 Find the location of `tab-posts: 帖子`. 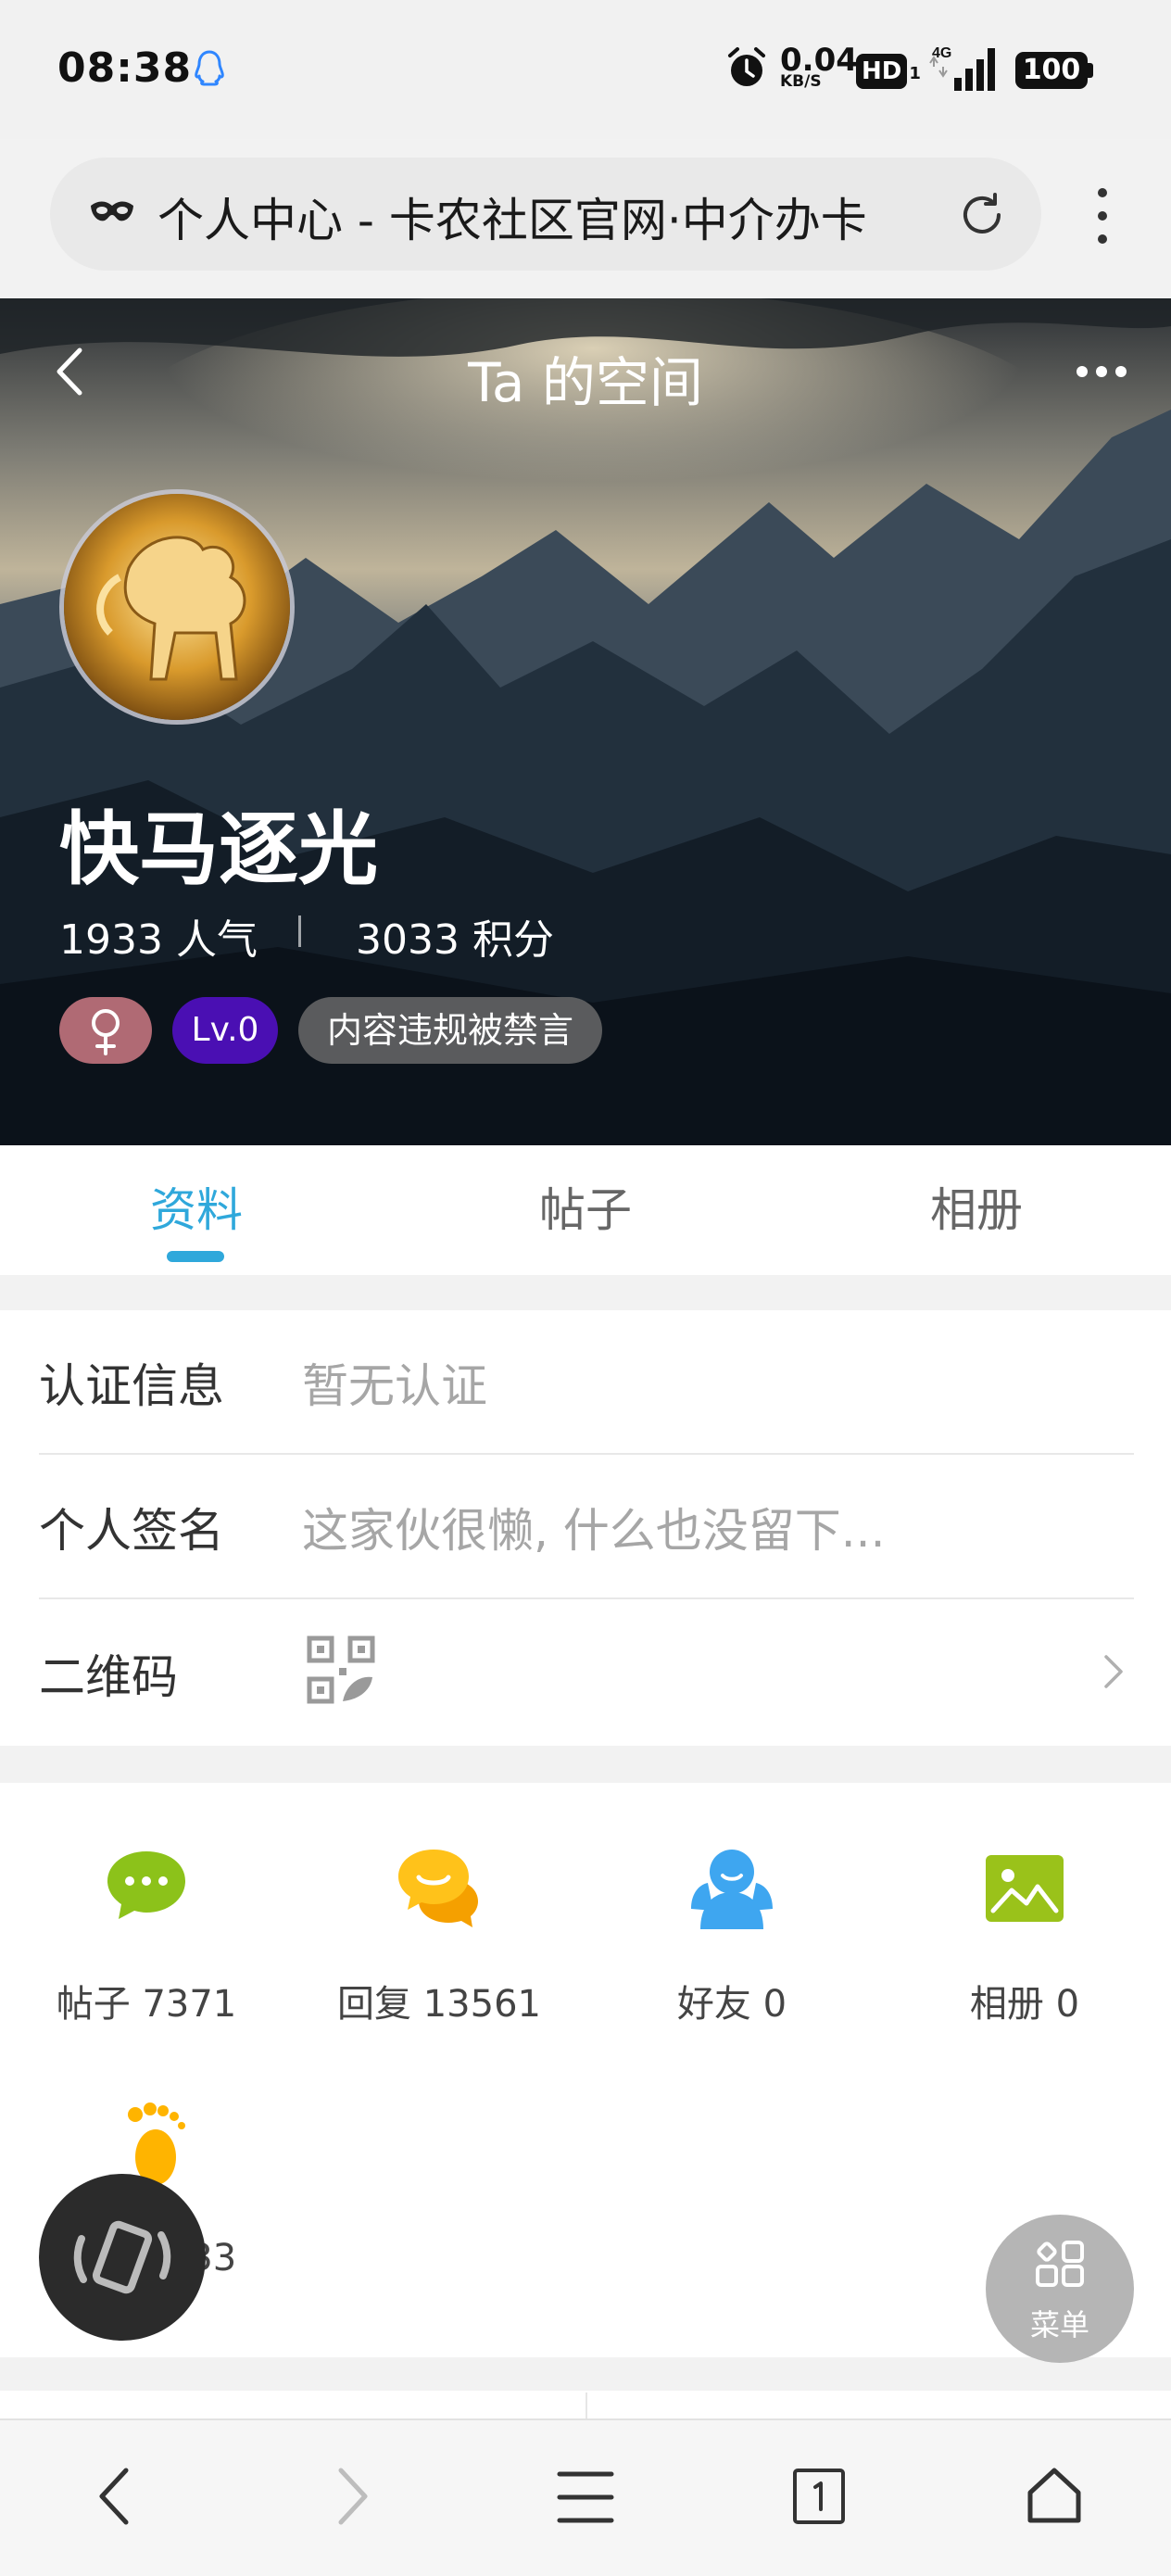

tab-posts: 帖子 is located at coordinates (585, 1206).